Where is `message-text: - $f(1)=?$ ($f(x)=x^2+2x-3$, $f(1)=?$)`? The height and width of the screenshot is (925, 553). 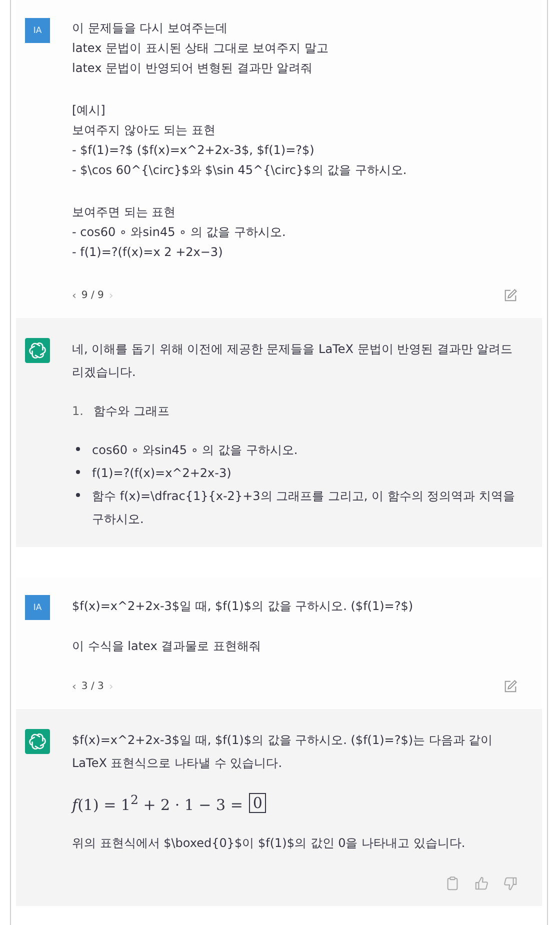 message-text: - $f(1)=?$ ($f(x)=x^2+2x-3$, $f(1)=?$) is located at coordinates (194, 150).